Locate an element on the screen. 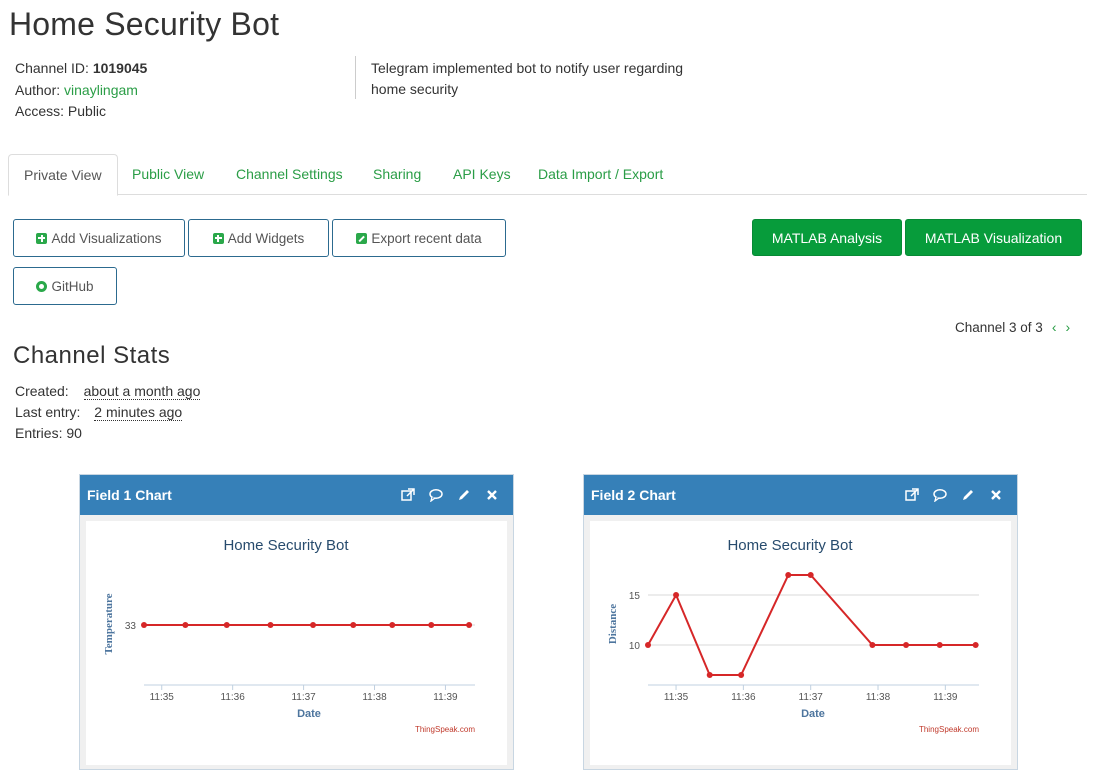 The image size is (1099, 781). add-widgets-button: Add Widgets is located at coordinates (258, 238).